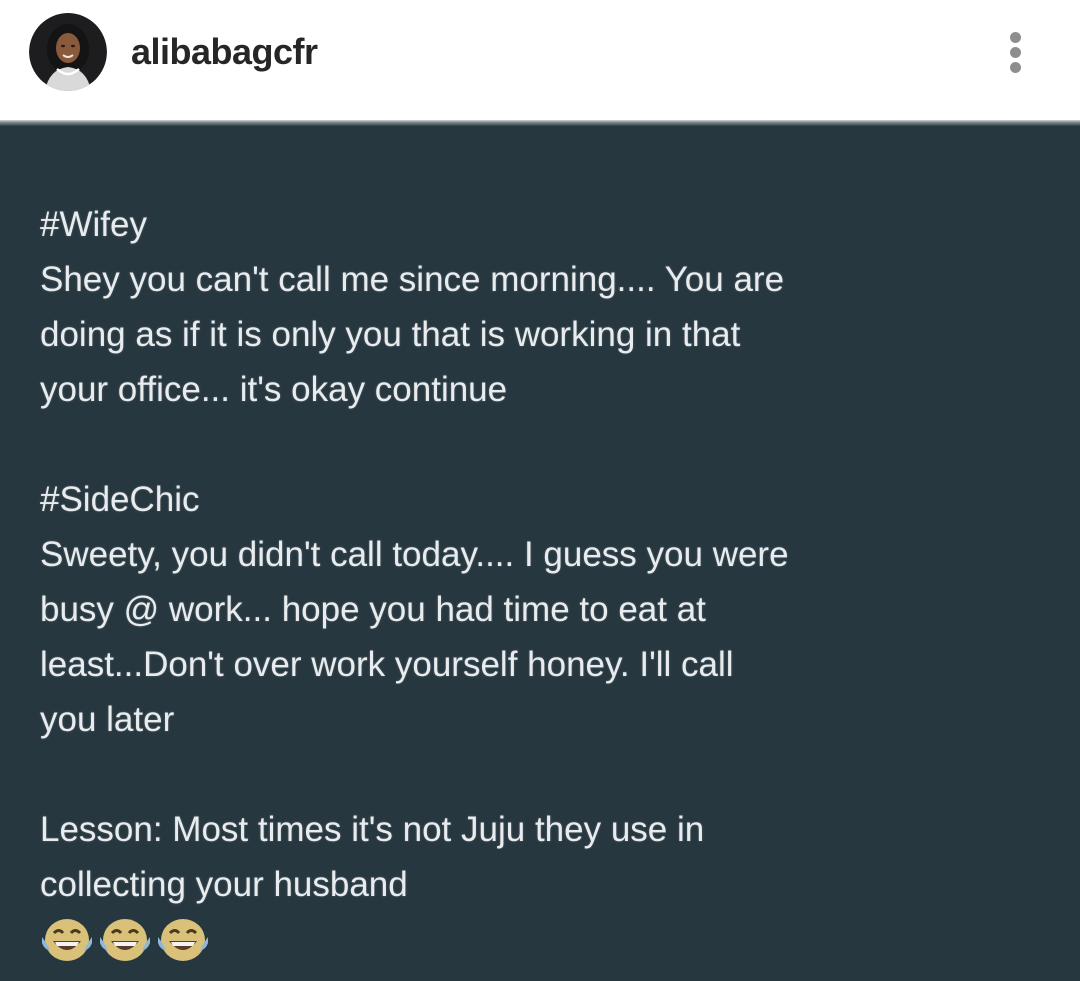 Image resolution: width=1080 pixels, height=981 pixels. I want to click on post-header: alibabagcfr, so click(540, 60).